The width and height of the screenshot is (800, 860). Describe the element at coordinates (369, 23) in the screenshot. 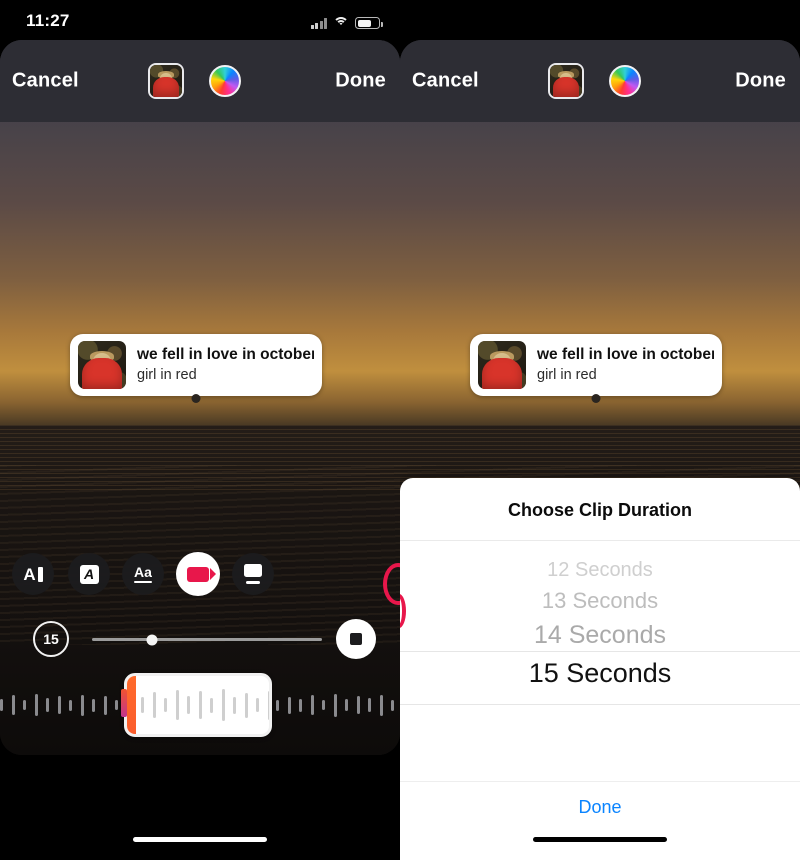

I see `battery-icon` at that location.